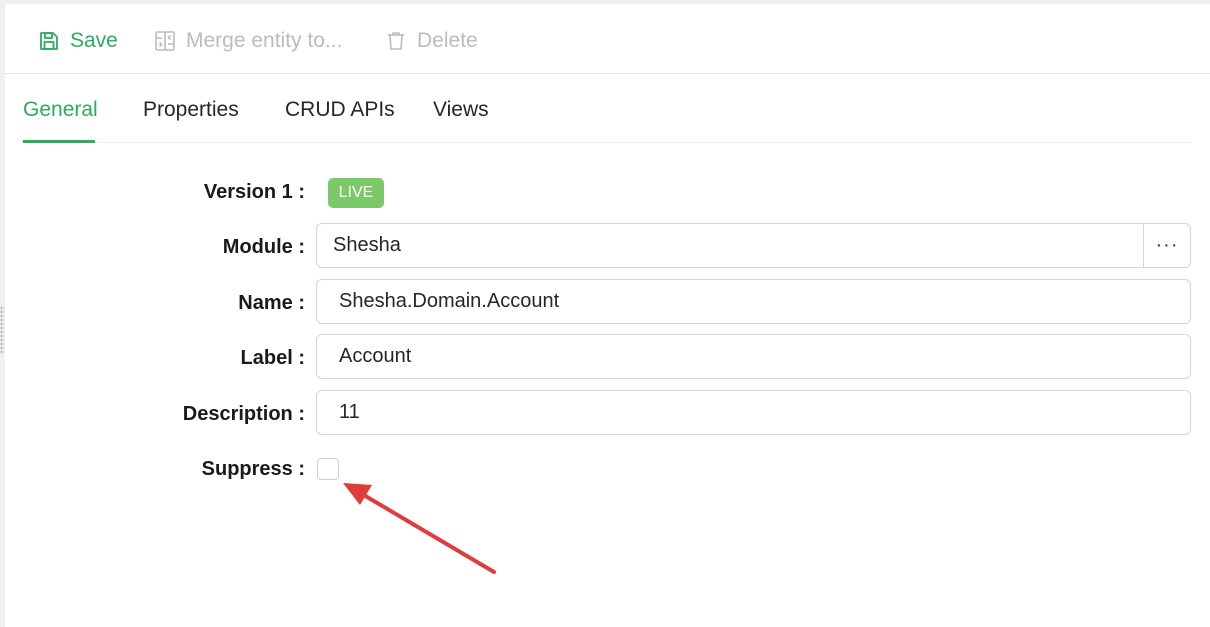 The width and height of the screenshot is (1210, 627). Describe the element at coordinates (272, 358) in the screenshot. I see `label-label: Label :` at that location.